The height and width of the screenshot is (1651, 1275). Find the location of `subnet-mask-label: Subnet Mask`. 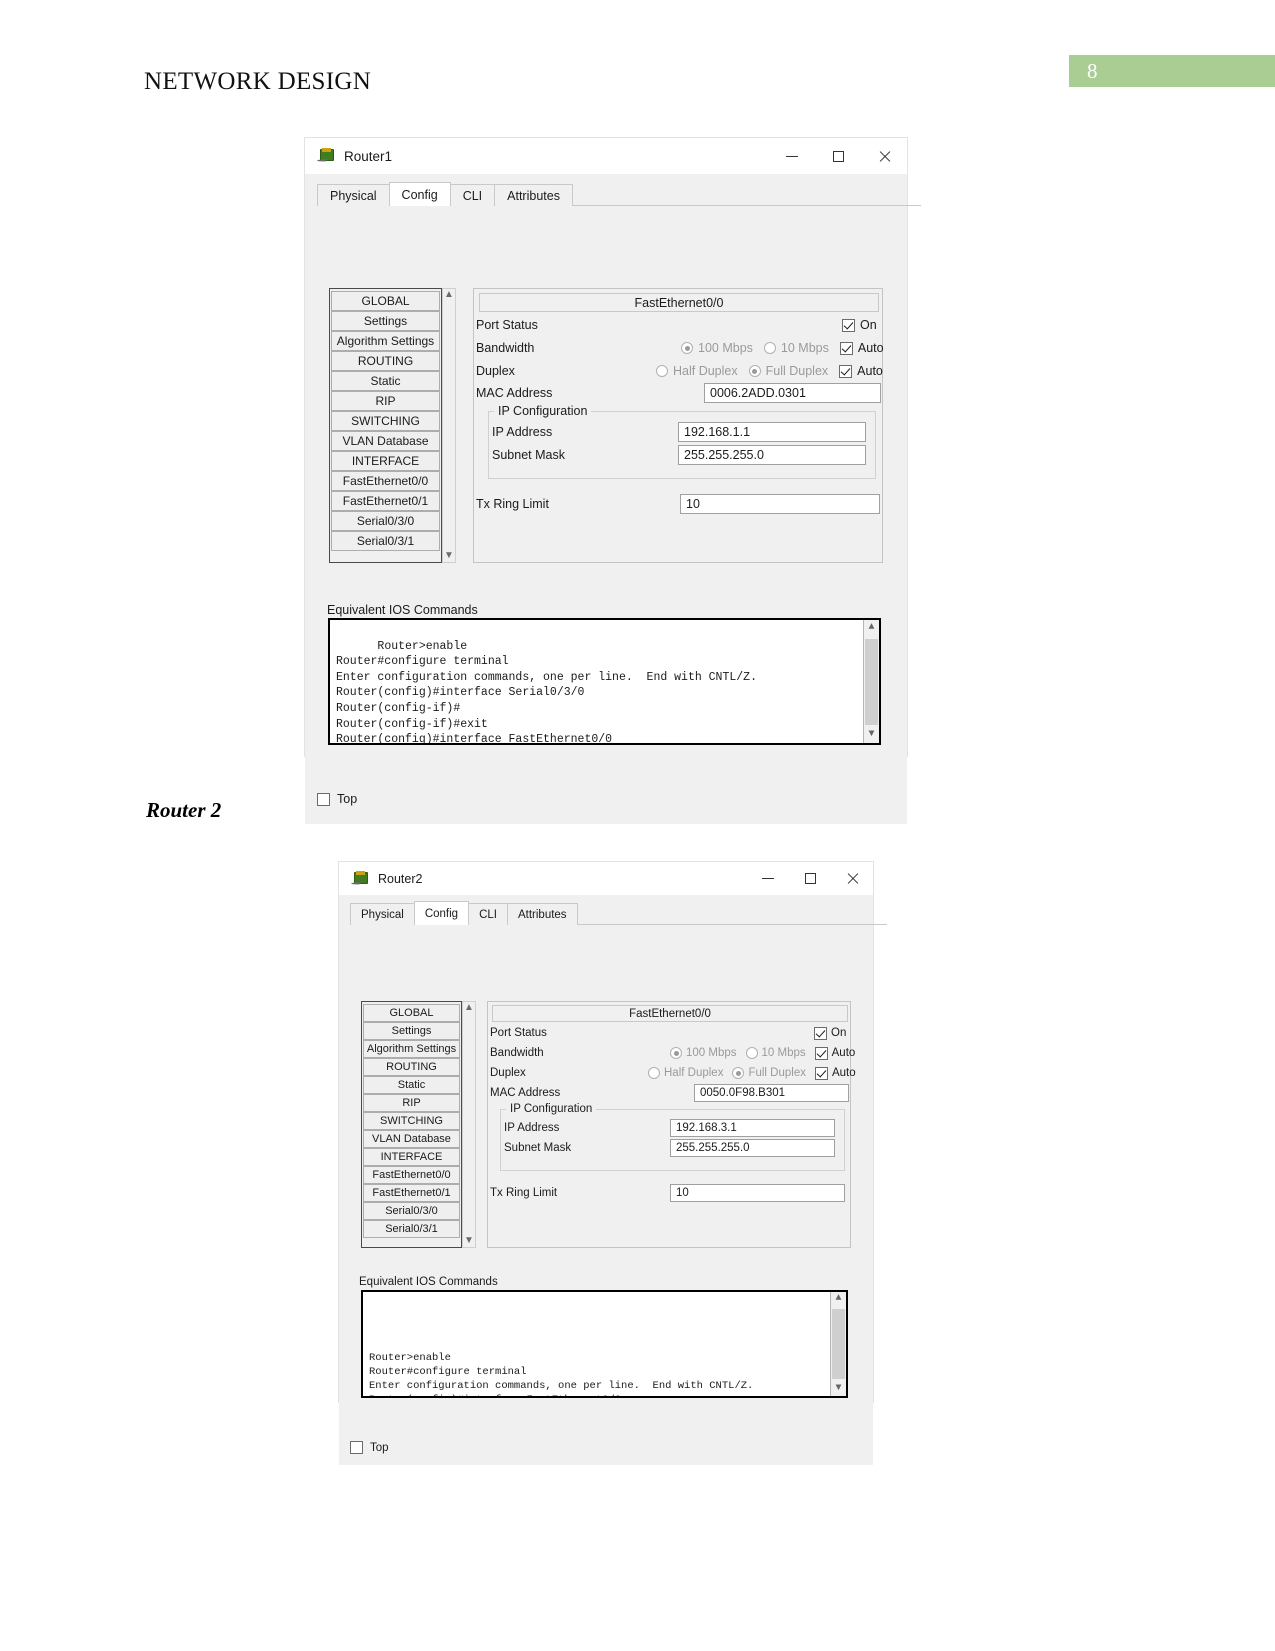

subnet-mask-label: Subnet Mask is located at coordinates (538, 1148).